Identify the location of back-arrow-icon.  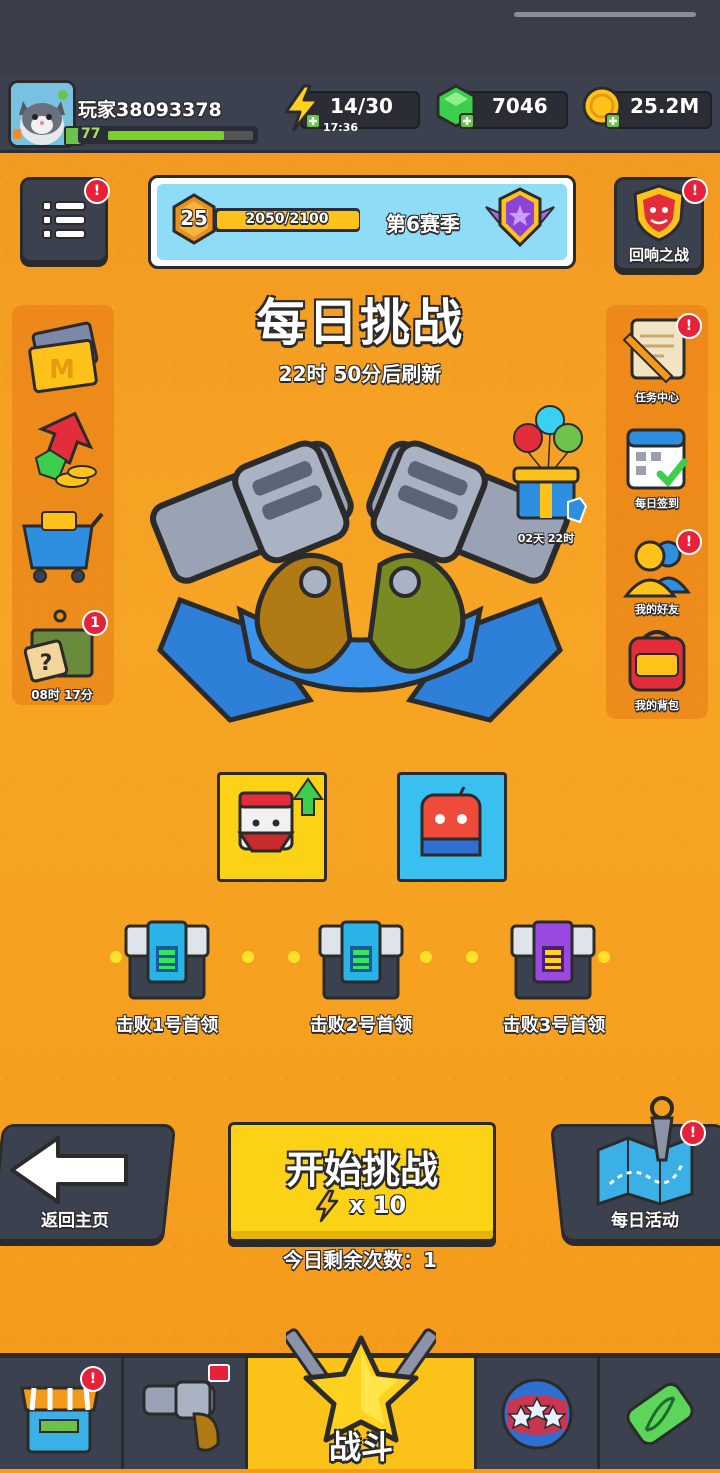
(69, 1170).